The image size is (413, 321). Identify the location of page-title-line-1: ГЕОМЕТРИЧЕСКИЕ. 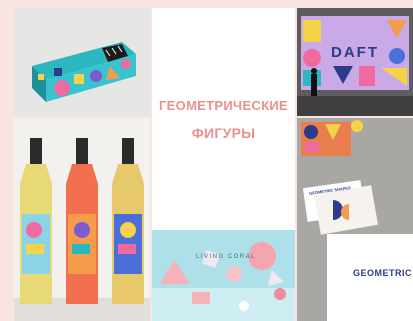
(223, 105).